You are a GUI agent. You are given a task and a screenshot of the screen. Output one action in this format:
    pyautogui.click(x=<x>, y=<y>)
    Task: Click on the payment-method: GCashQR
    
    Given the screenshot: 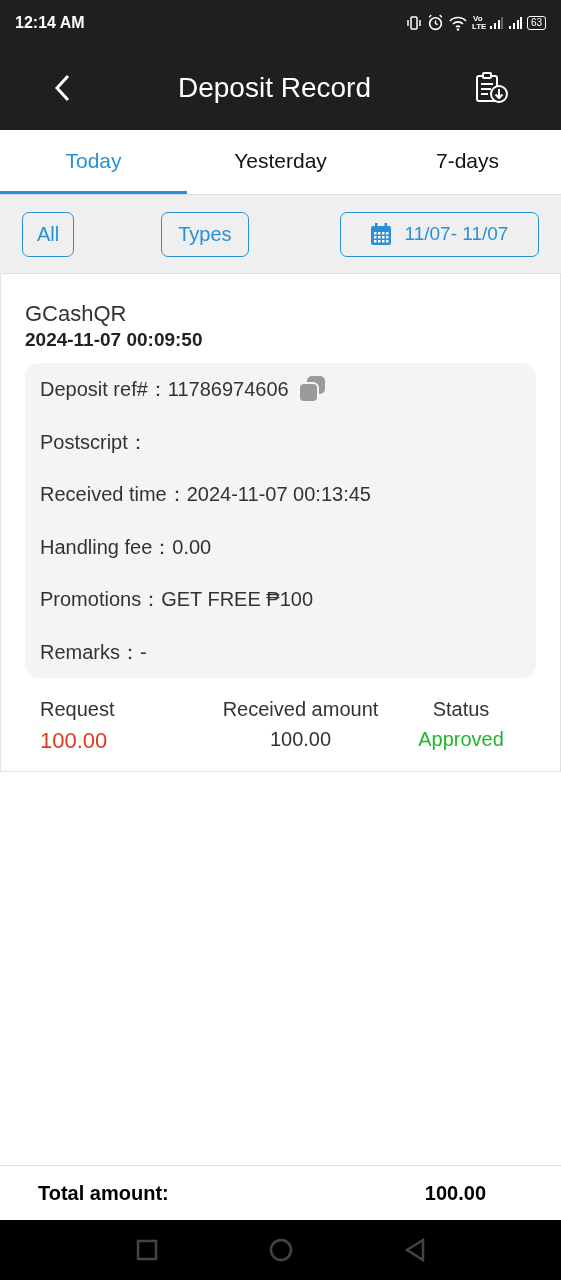 What is the action you would take?
    pyautogui.click(x=76, y=314)
    